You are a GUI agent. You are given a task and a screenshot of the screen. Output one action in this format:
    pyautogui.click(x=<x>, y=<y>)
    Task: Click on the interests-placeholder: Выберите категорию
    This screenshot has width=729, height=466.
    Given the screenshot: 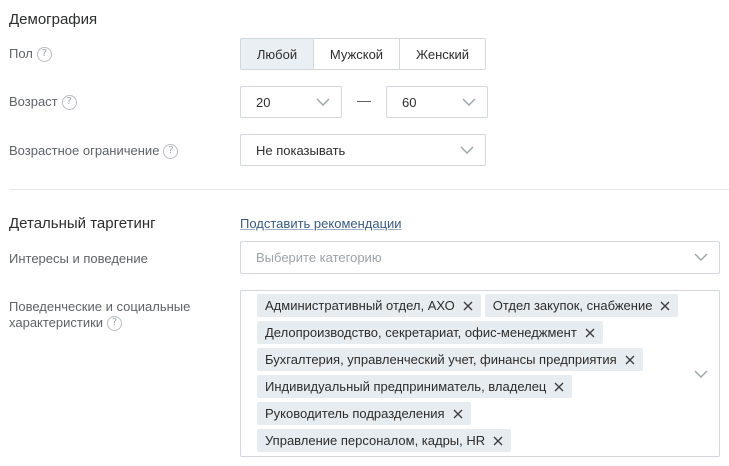 What is the action you would take?
    pyautogui.click(x=319, y=257)
    